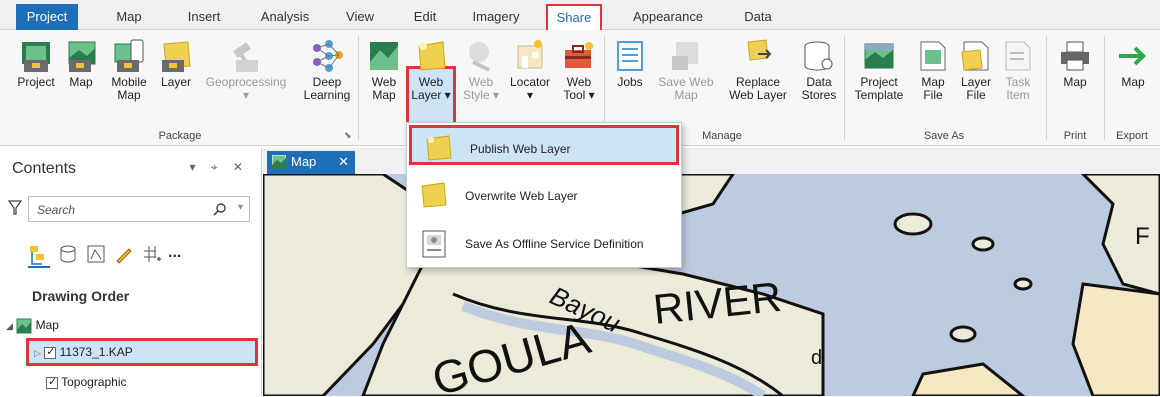  Describe the element at coordinates (52, 382) in the screenshot. I see `topographic-visibility-checkbox` at that location.